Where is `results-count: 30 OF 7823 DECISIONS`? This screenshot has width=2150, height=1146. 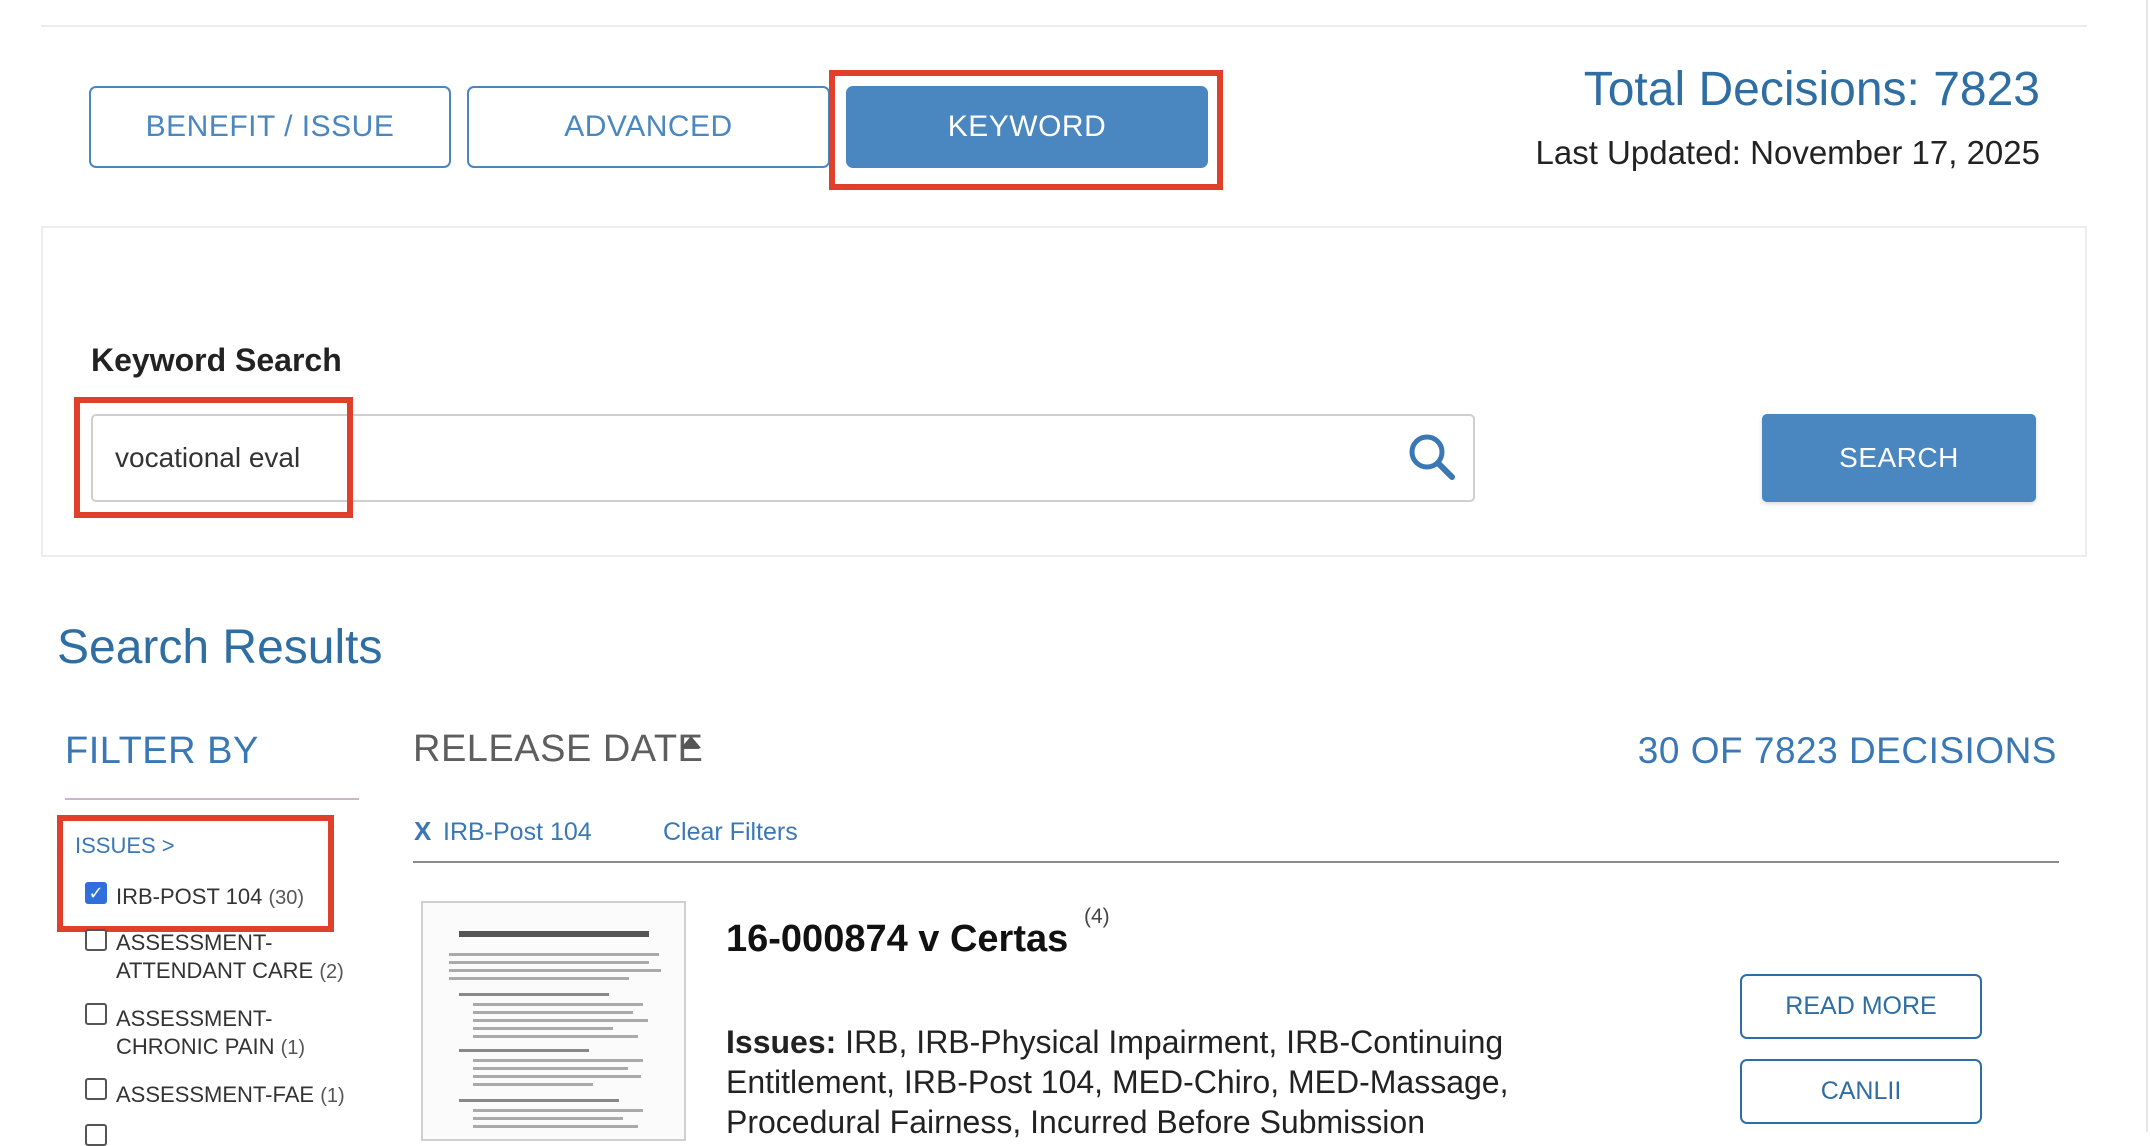
results-count: 30 OF 7823 DECISIONS is located at coordinates (1847, 750).